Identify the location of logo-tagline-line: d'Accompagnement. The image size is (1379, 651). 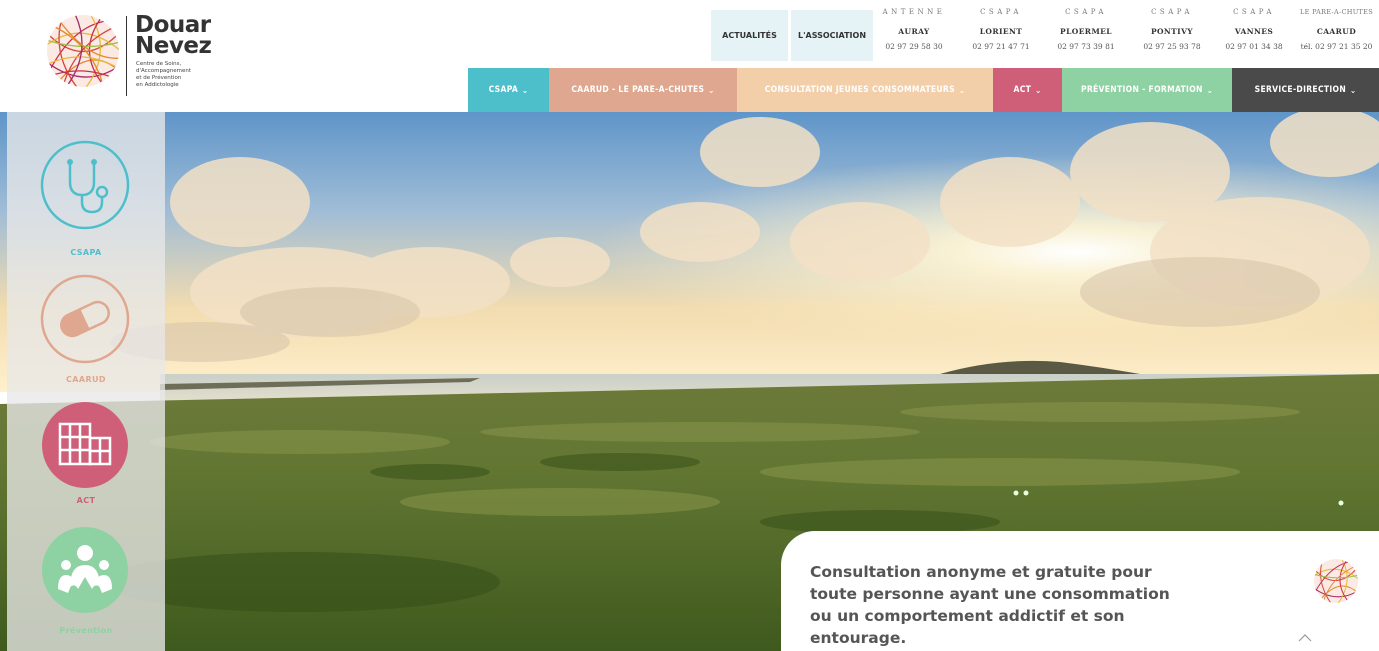
(164, 71).